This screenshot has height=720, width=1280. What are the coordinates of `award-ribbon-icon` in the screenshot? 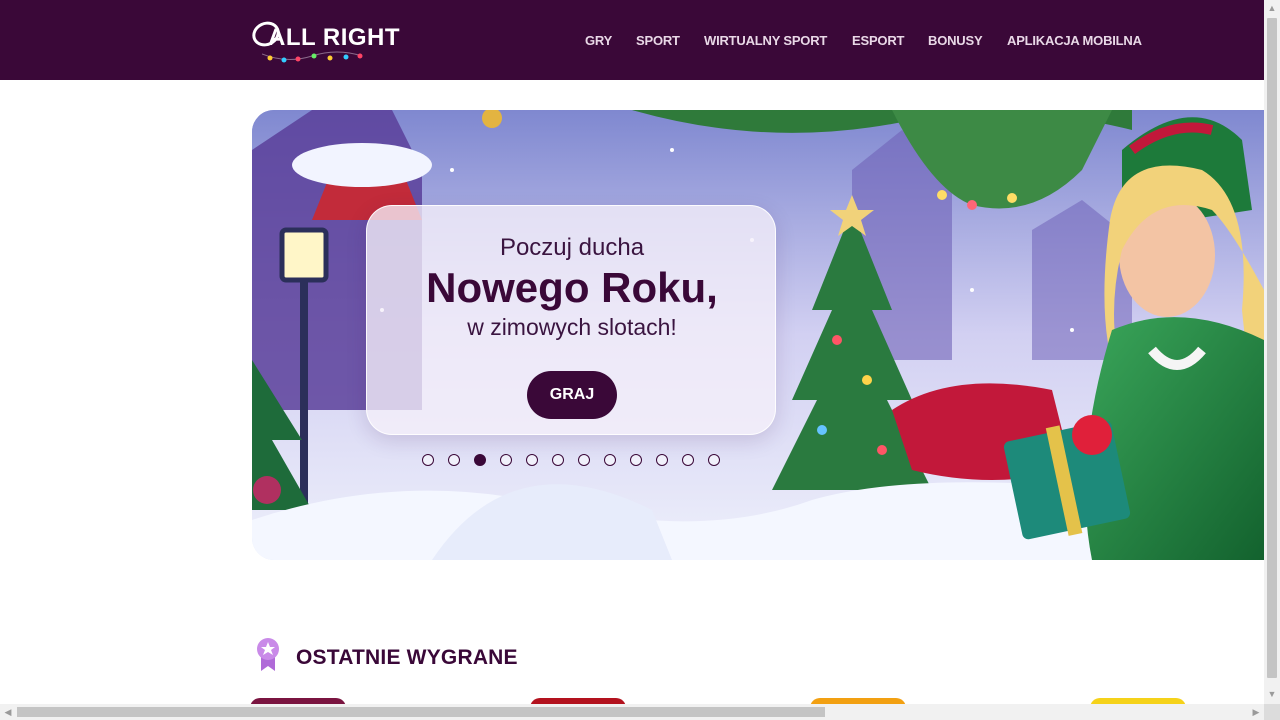 It's located at (268, 654).